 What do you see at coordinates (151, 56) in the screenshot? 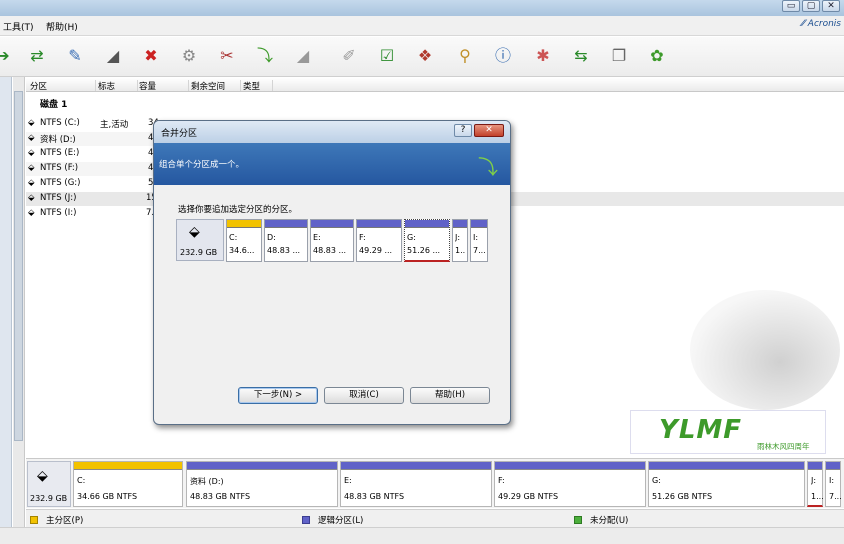
I see `disk-delete-icon: ✖` at bounding box center [151, 56].